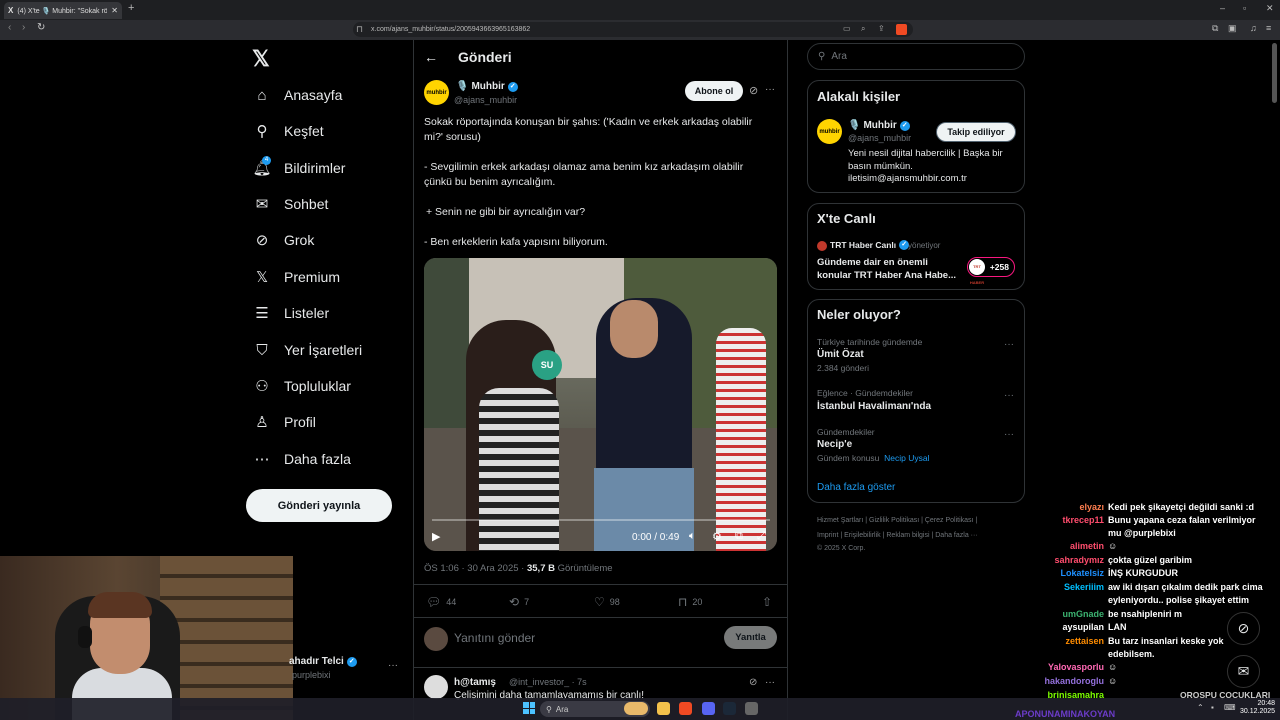 The height and width of the screenshot is (720, 1280). I want to click on nav-item-lists: ☰ Listeler, so click(291, 313).